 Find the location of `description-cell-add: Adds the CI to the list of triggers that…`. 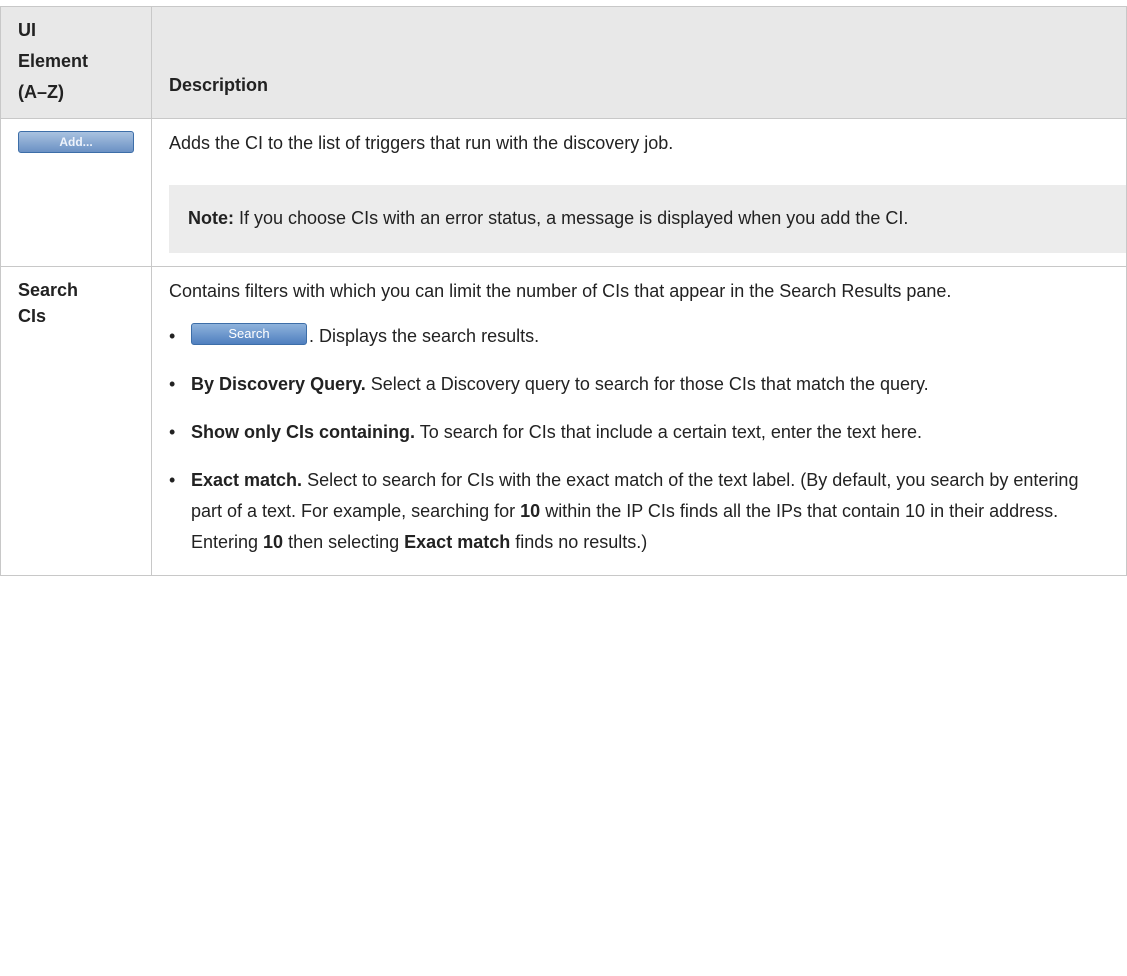

description-cell-add: Adds the CI to the list of triggers that… is located at coordinates (639, 192).